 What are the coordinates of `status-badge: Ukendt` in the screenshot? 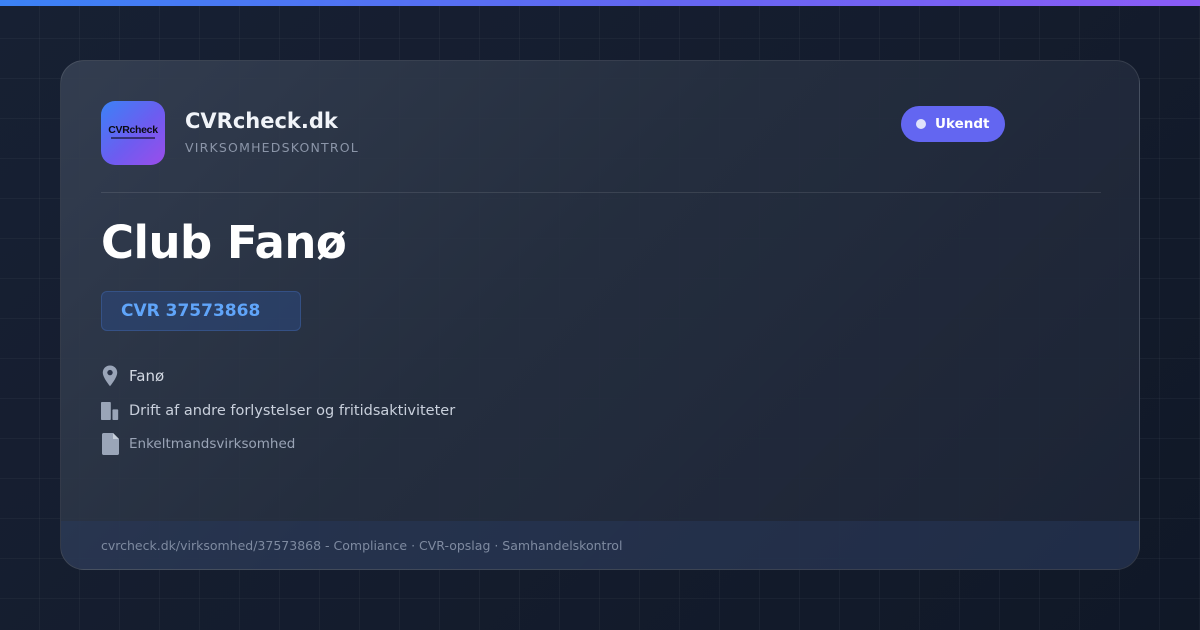 It's located at (953, 124).